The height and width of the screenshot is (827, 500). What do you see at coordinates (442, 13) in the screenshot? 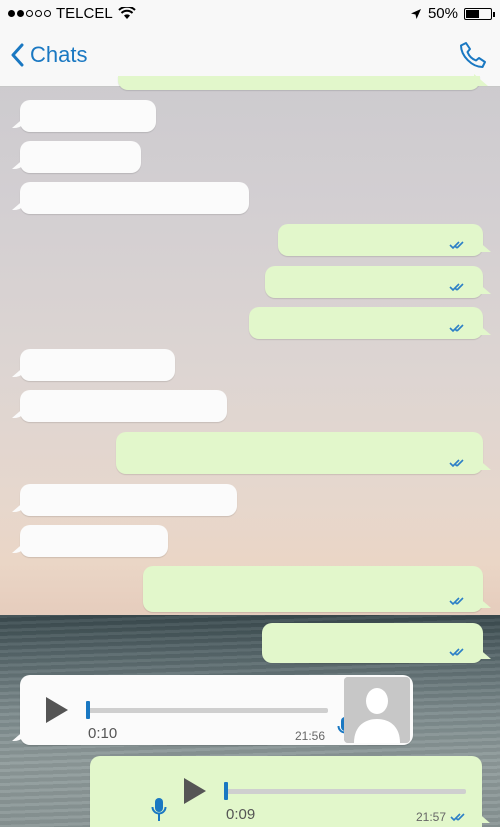
I see `battery-percent: 50%` at bounding box center [442, 13].